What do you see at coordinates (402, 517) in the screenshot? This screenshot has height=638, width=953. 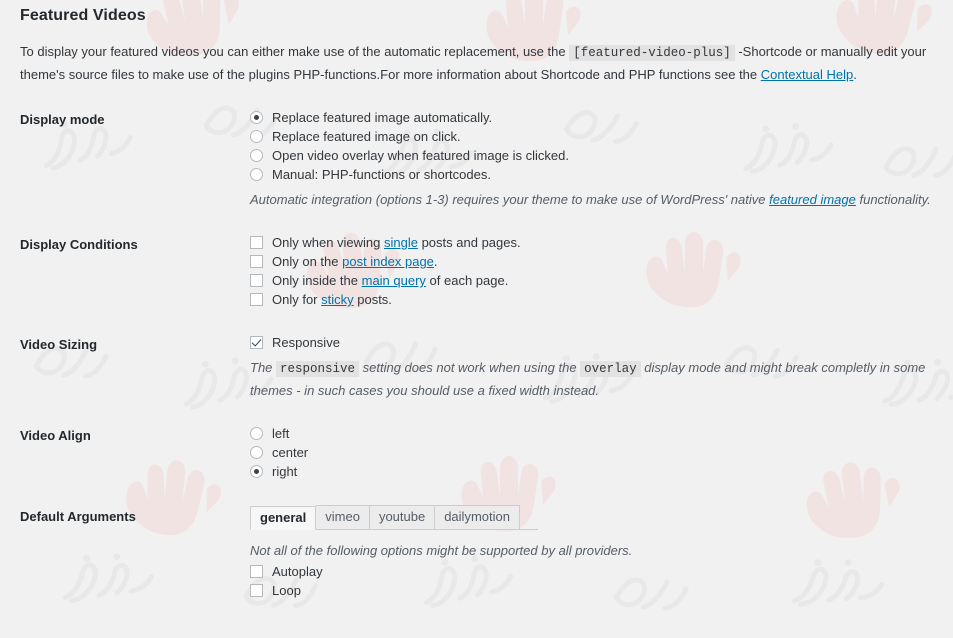 I see `tab-youtube: youtube` at bounding box center [402, 517].